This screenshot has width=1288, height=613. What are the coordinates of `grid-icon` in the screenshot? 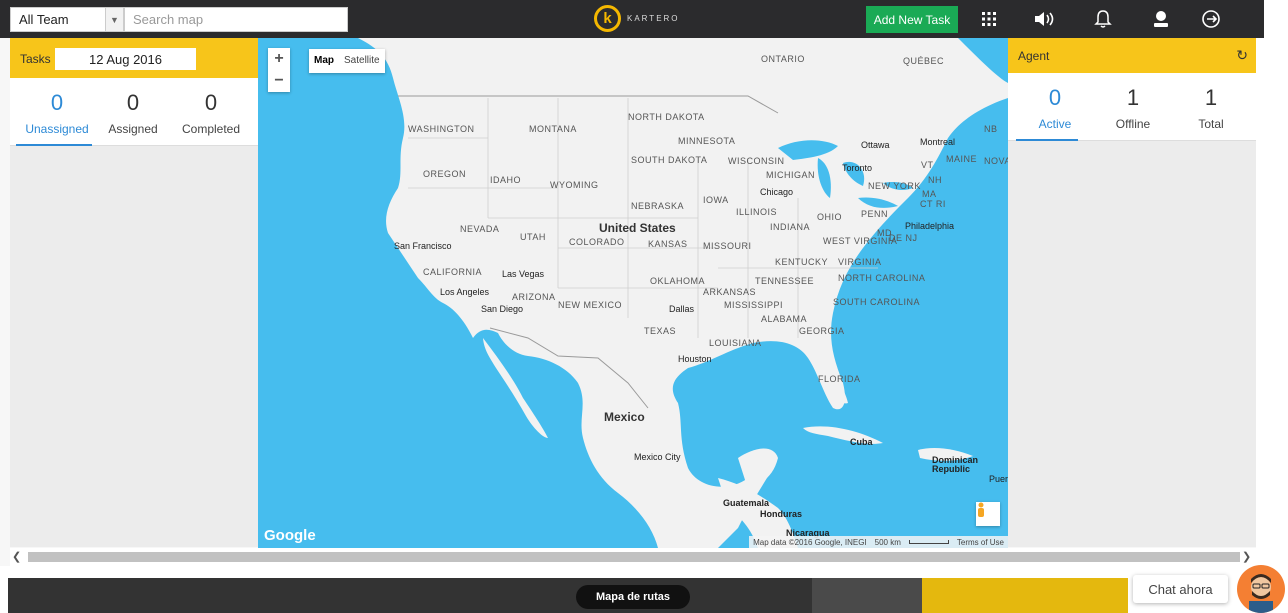 It's located at (989, 19).